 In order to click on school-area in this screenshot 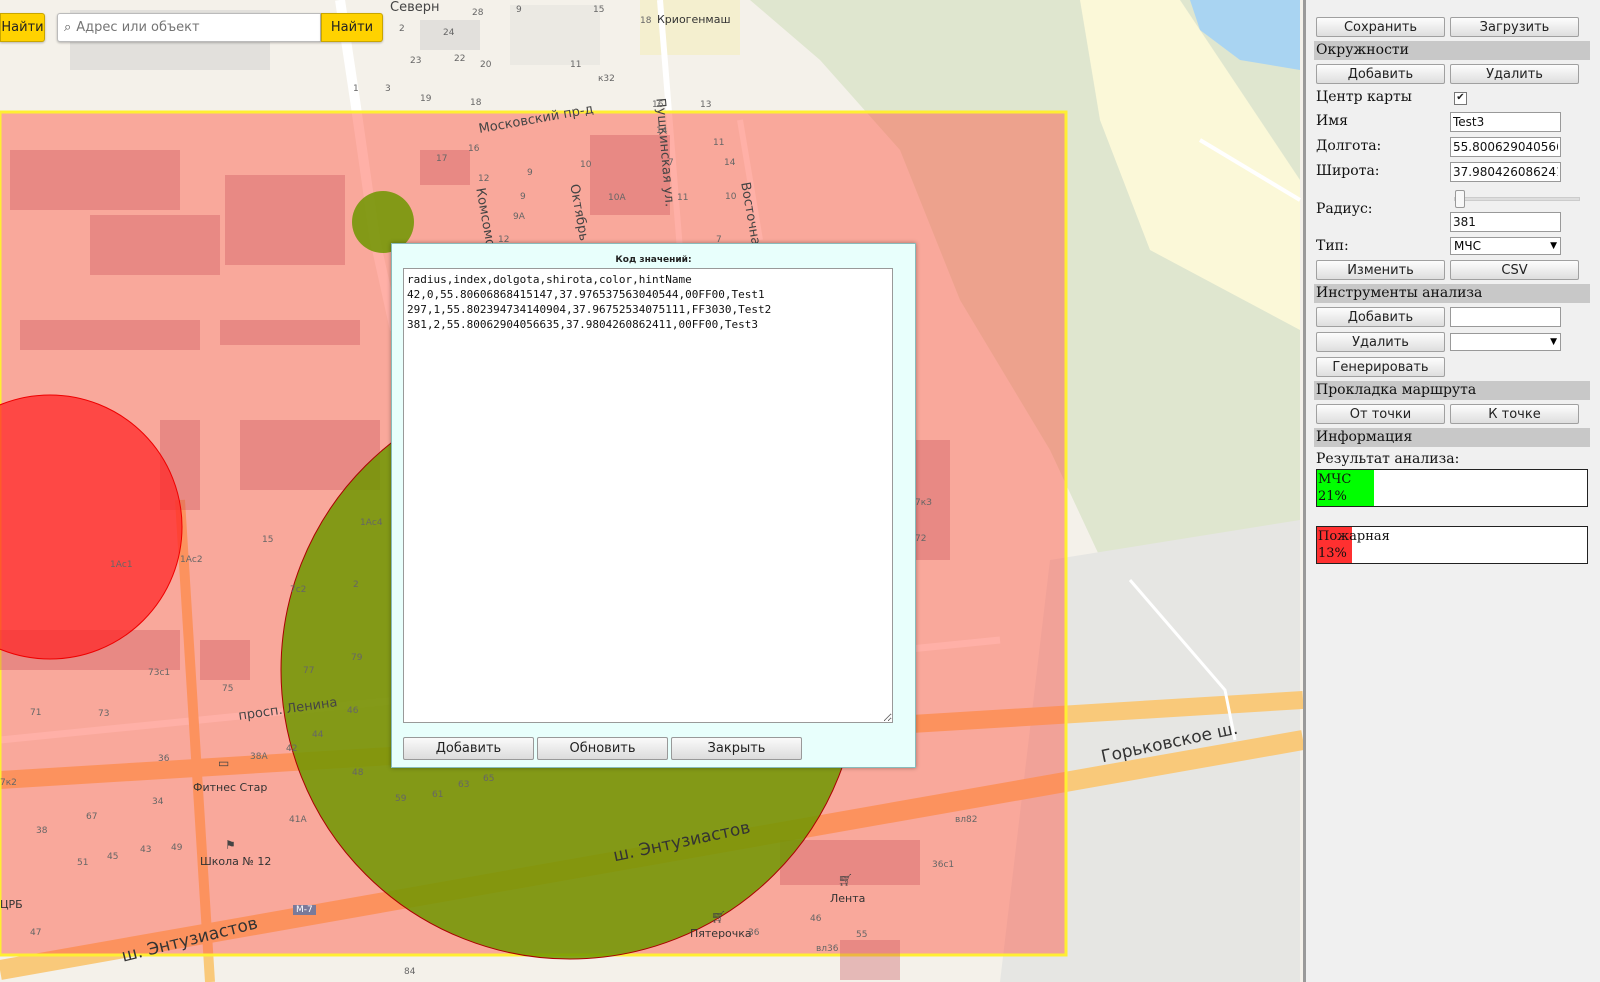, I will do `click(690, 27)`.